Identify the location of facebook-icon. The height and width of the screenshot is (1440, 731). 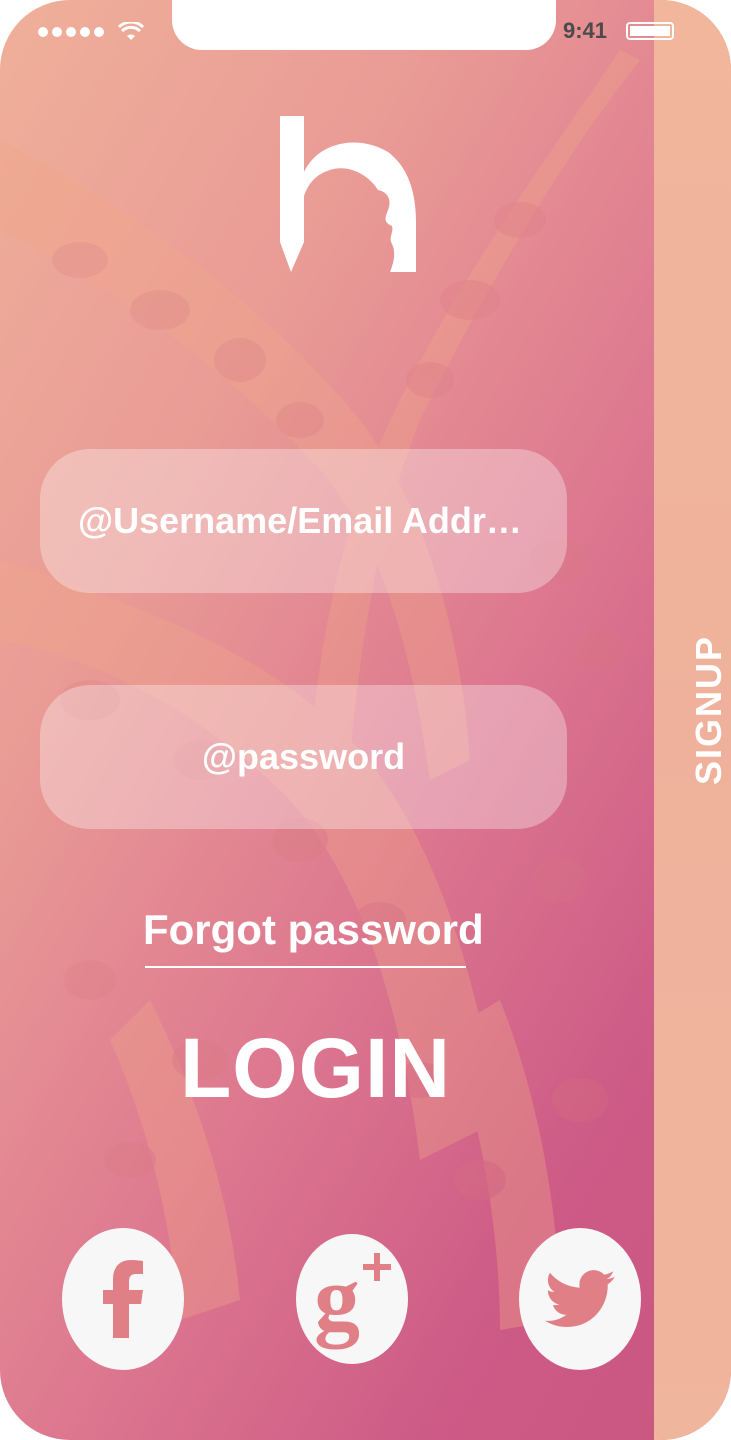
(123, 1299).